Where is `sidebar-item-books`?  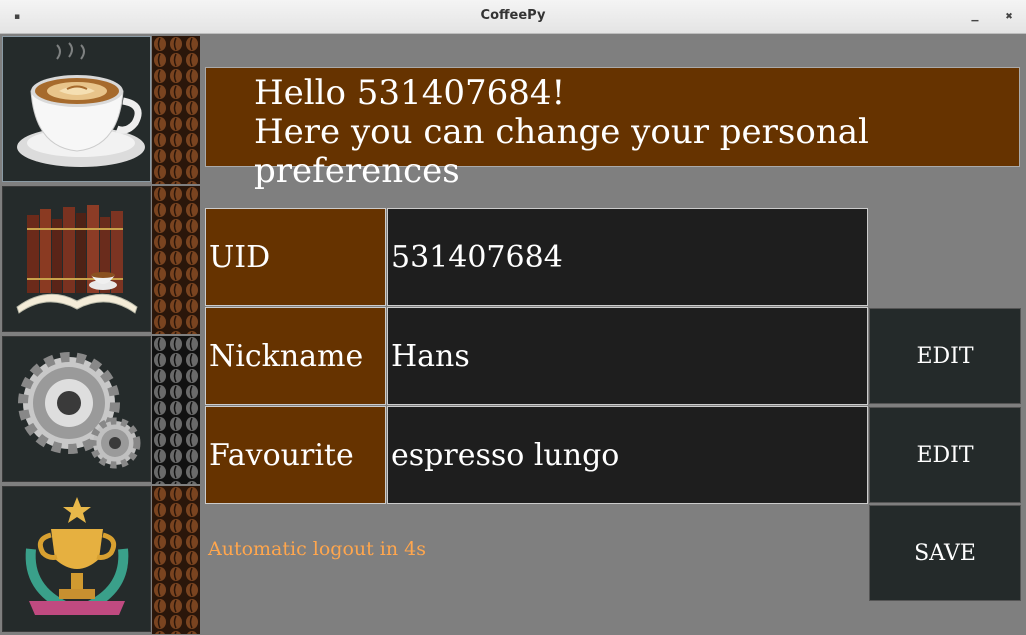
sidebar-item-books is located at coordinates (76, 259).